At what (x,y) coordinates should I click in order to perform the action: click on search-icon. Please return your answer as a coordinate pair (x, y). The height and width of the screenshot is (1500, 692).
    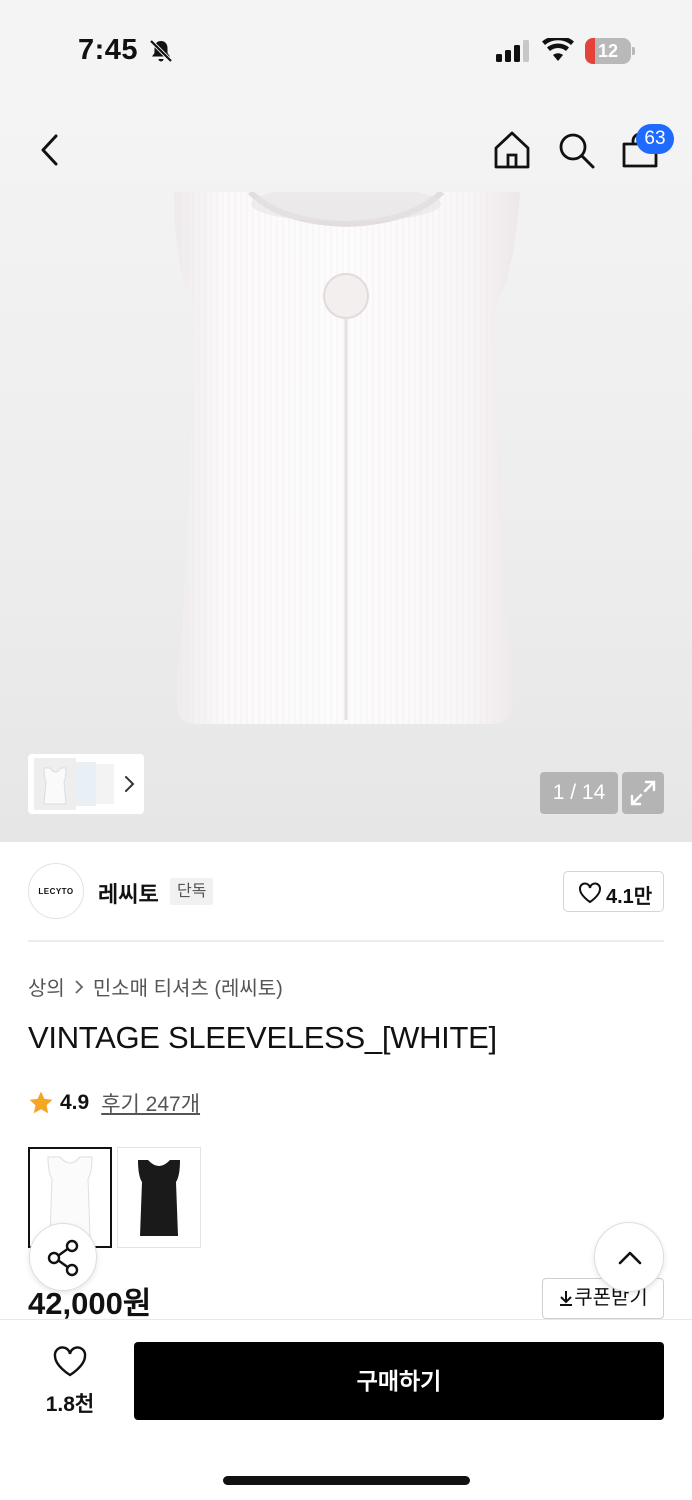
    Looking at the image, I should click on (576, 150).